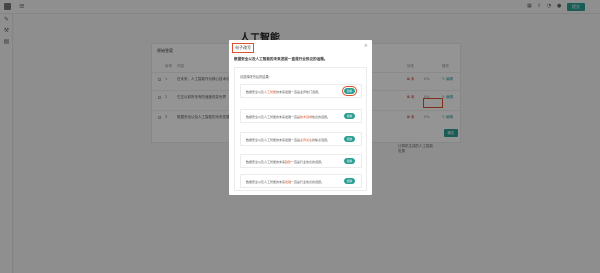 Image resolution: width=600 pixels, height=273 pixels. I want to click on rewrite-option: 数据安全以及人工智能的未来发展一直是业界热门话题。 替换, so click(301, 91).